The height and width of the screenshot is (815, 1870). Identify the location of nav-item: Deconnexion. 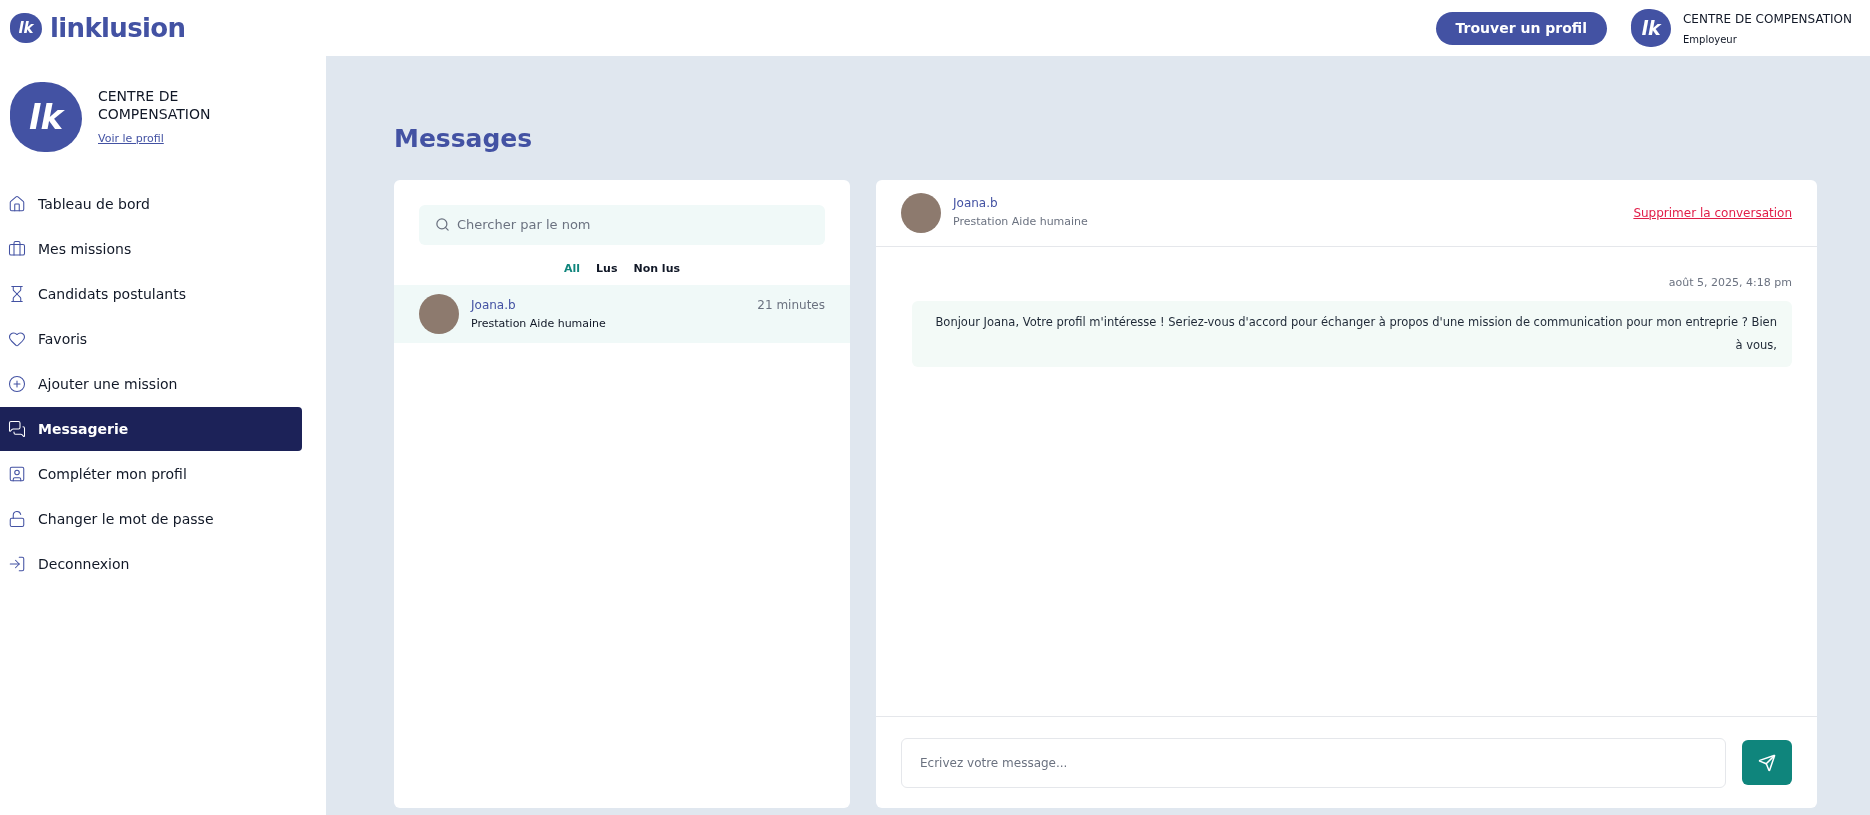
(151, 564).